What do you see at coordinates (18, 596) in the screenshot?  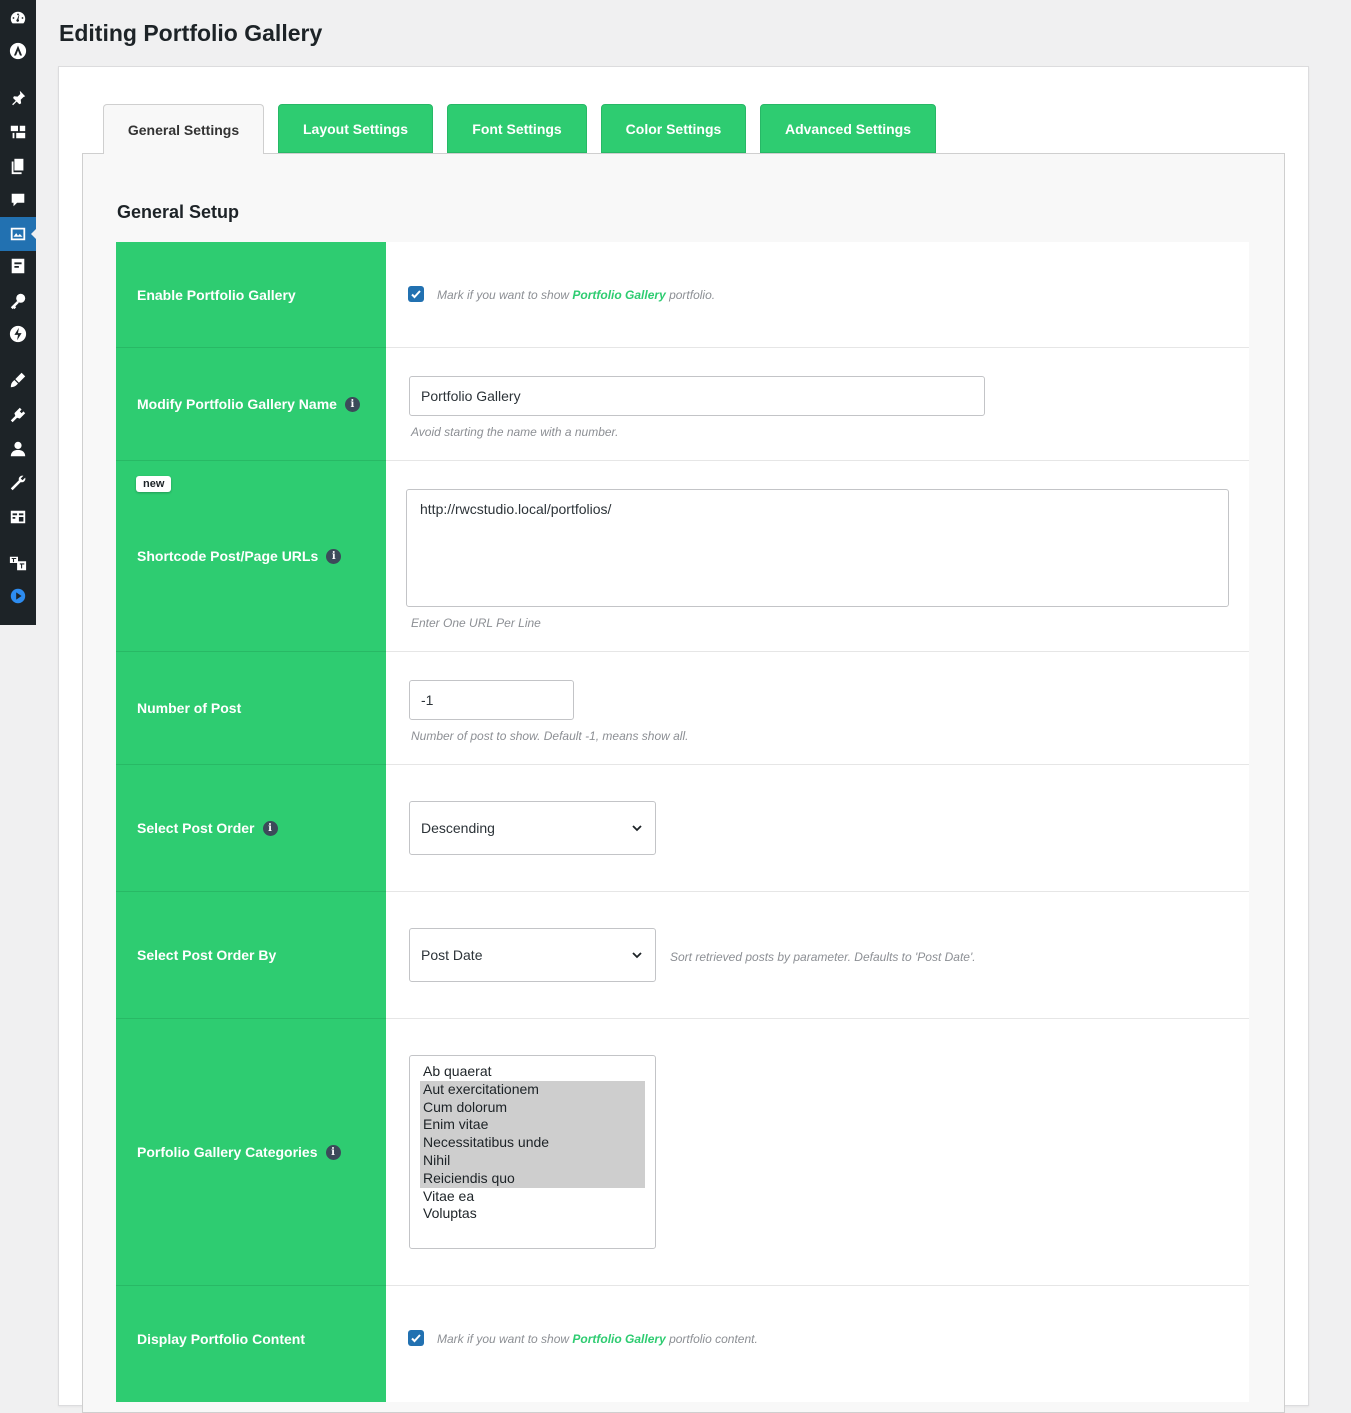 I see `play-icon` at bounding box center [18, 596].